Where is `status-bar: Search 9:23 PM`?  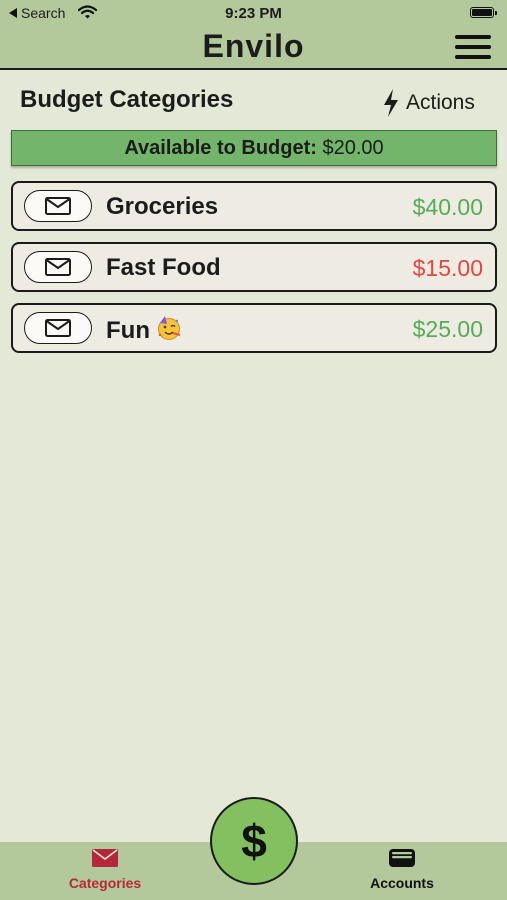 status-bar: Search 9:23 PM is located at coordinates (253, 14).